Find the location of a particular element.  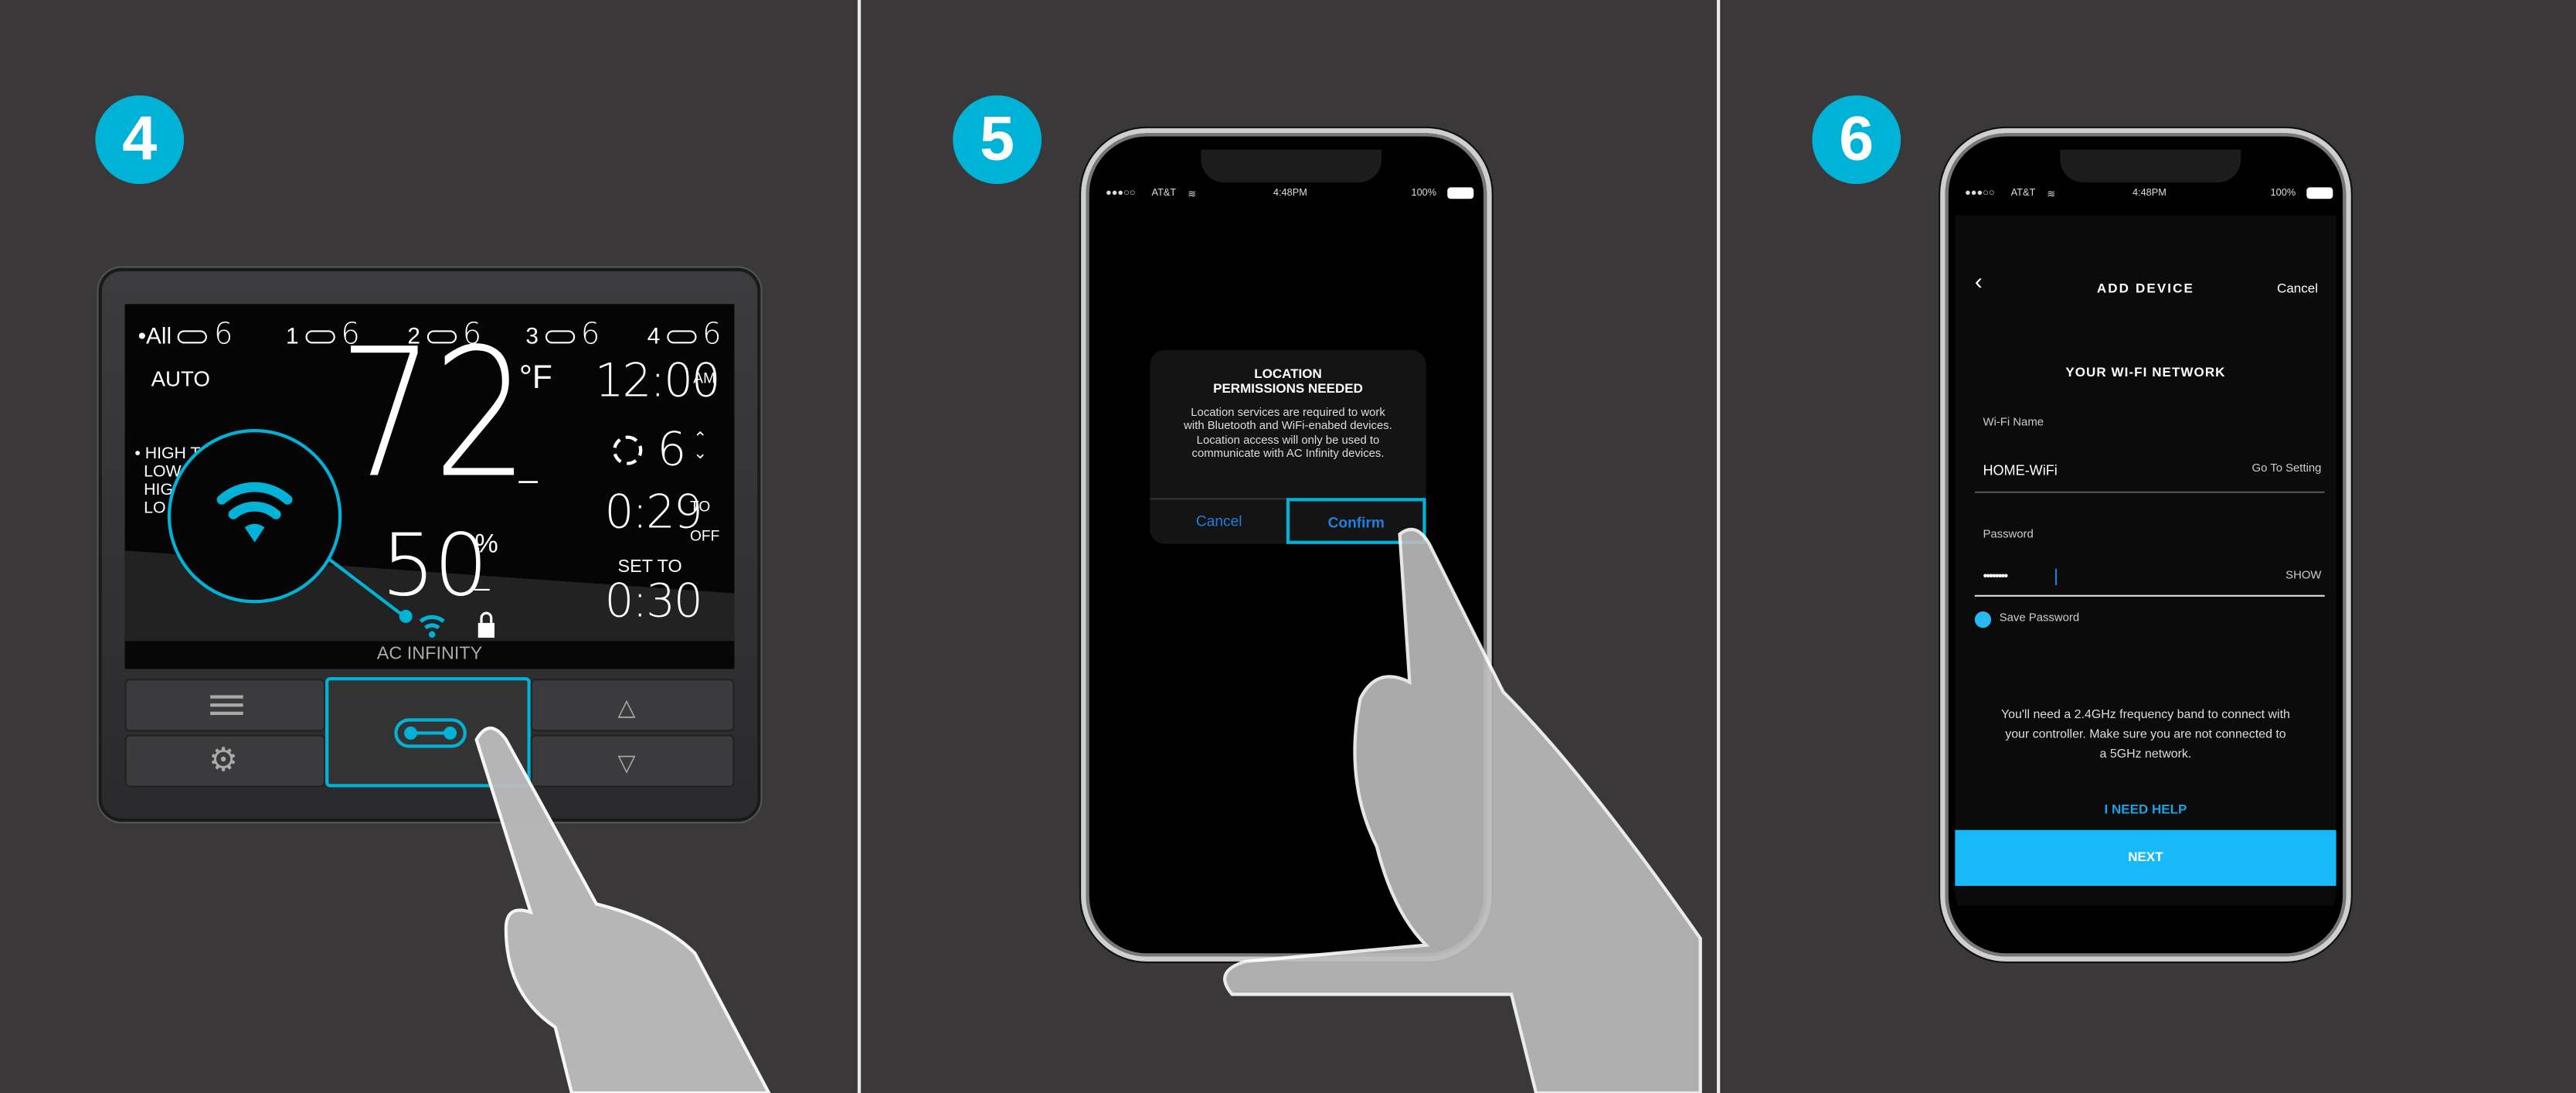

wifi-icon is located at coordinates (432, 622).